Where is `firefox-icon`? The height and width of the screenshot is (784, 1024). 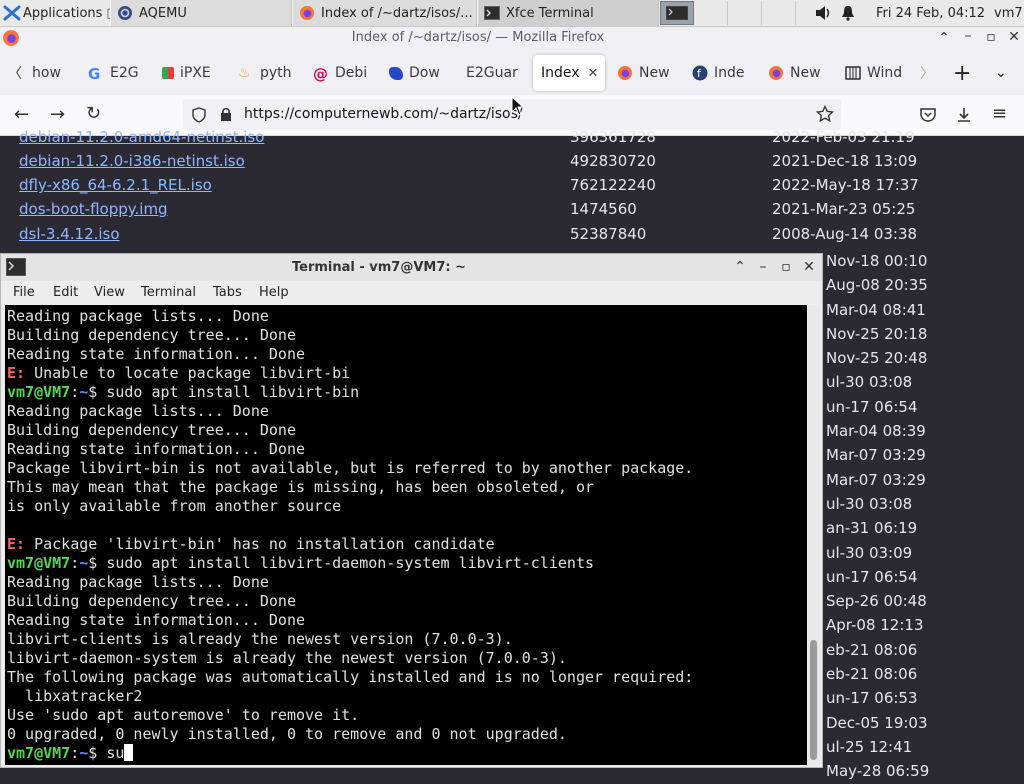
firefox-icon is located at coordinates (625, 73).